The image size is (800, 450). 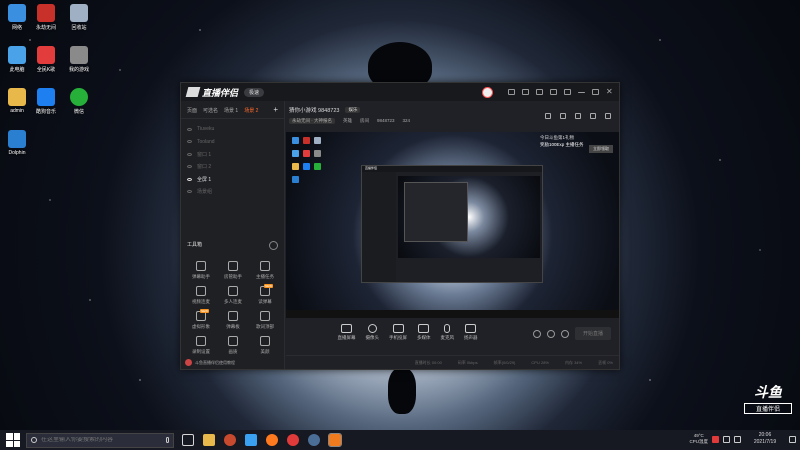 What do you see at coordinates (46, 101) in the screenshot?
I see `desktop-icon: 酷狗音乐` at bounding box center [46, 101].